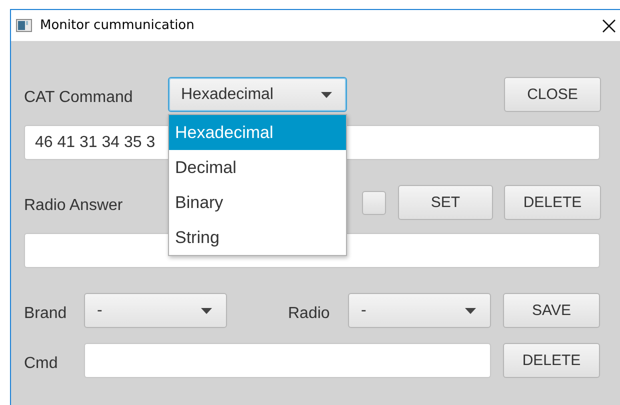 This screenshot has height=405, width=620. What do you see at coordinates (41, 363) in the screenshot?
I see `field-label: Cmd` at bounding box center [41, 363].